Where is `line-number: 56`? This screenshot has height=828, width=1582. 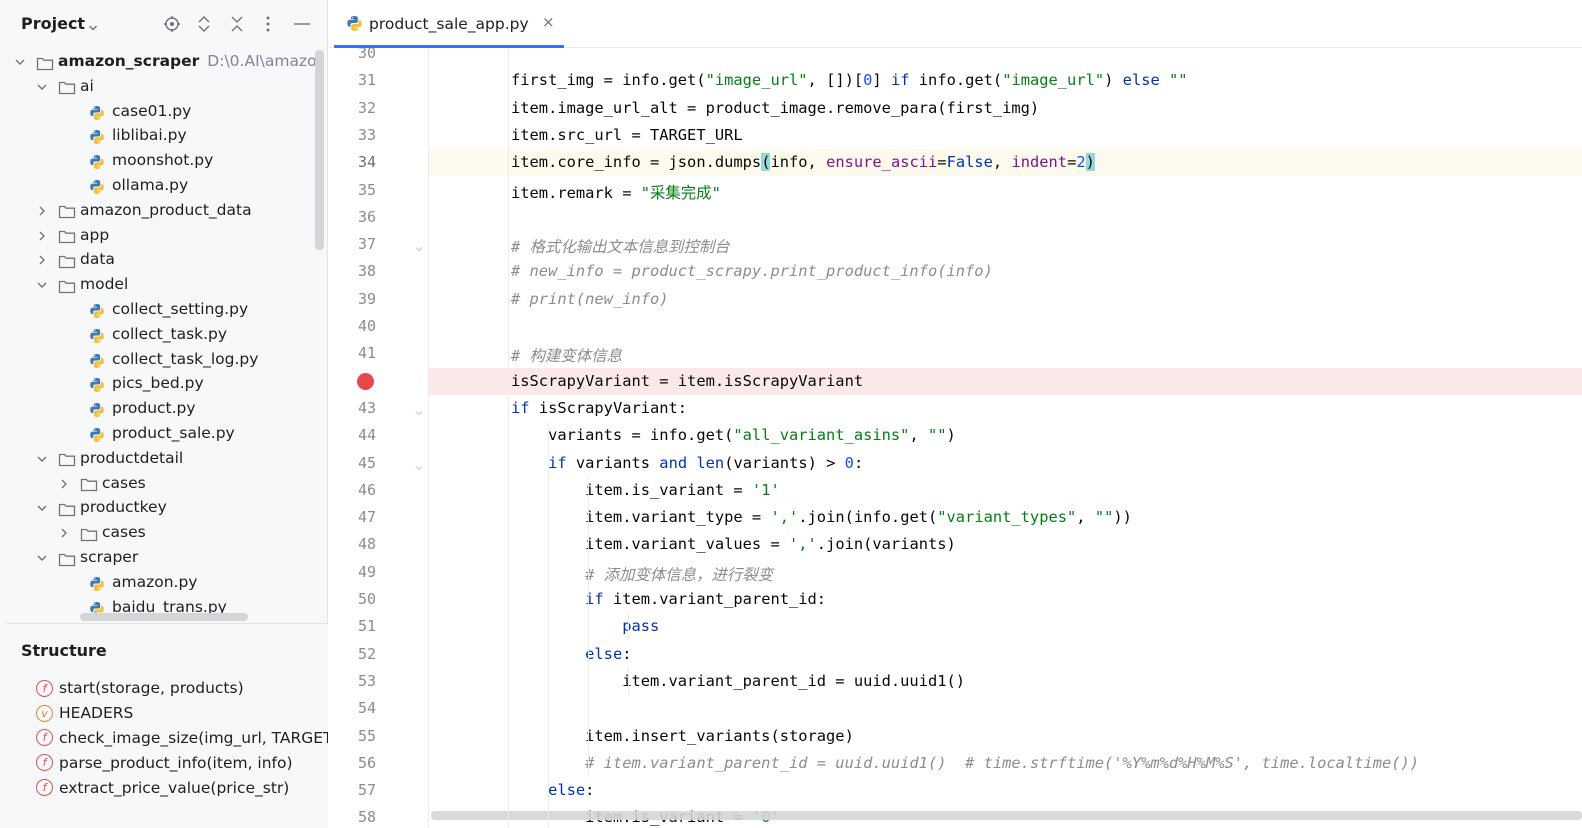
line-number: 56 is located at coordinates (366, 762).